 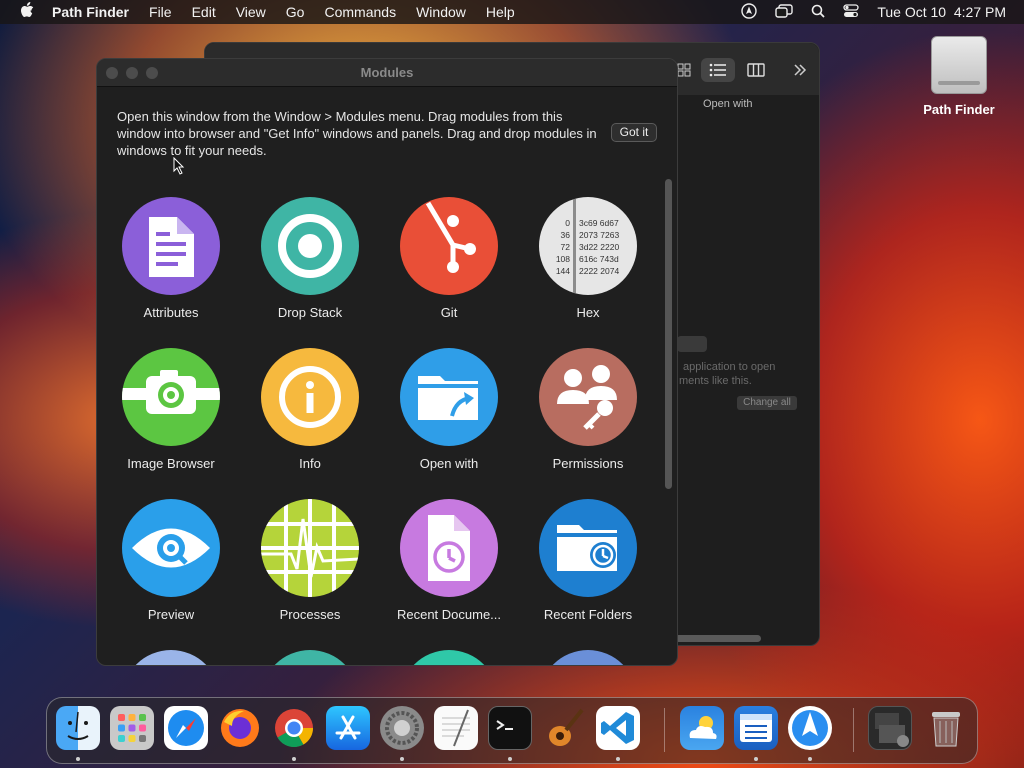 I want to click on menu-go: Go, so click(x=295, y=12).